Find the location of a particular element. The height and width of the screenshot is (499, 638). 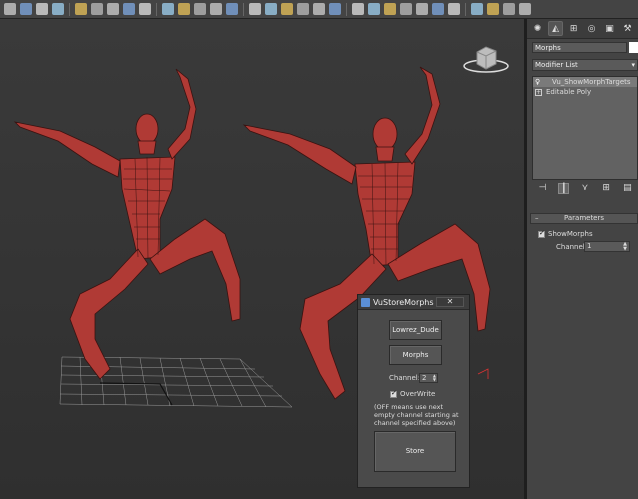

expand-icon: + is located at coordinates (538, 92).